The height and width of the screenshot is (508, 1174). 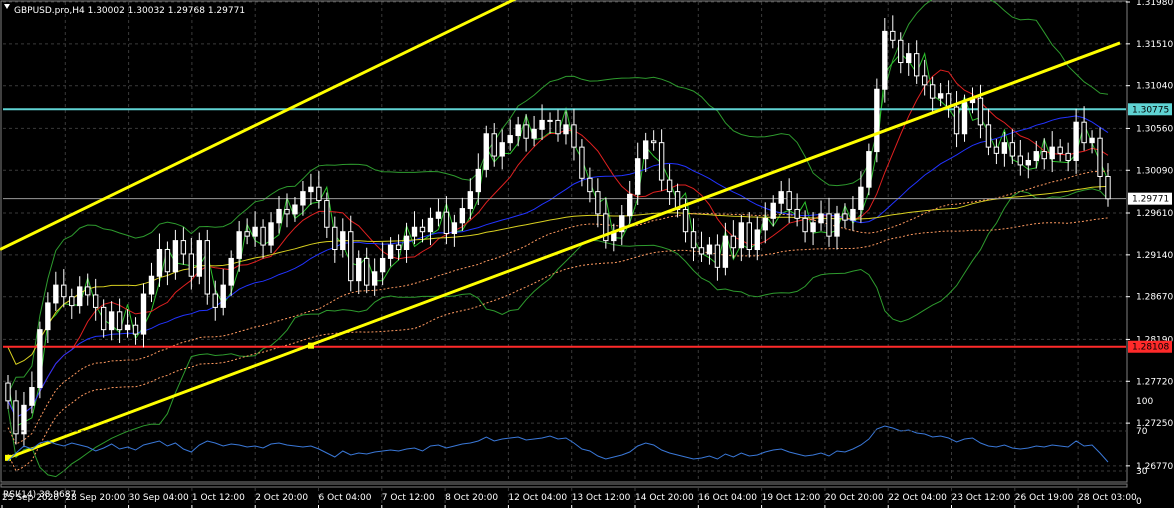 What do you see at coordinates (159, 498) in the screenshot?
I see `time-tick-label: 30 Sep 04:00` at bounding box center [159, 498].